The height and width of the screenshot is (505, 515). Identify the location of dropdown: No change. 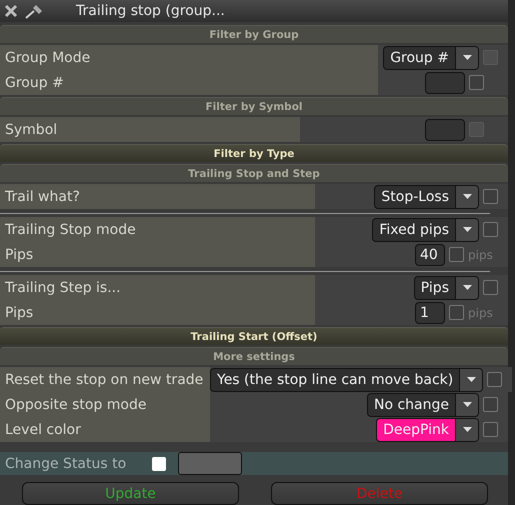
(422, 404).